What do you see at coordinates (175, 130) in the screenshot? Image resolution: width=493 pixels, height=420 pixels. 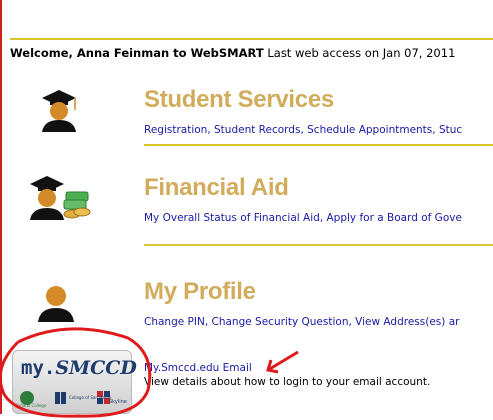 I see `link-registration: Registration` at bounding box center [175, 130].